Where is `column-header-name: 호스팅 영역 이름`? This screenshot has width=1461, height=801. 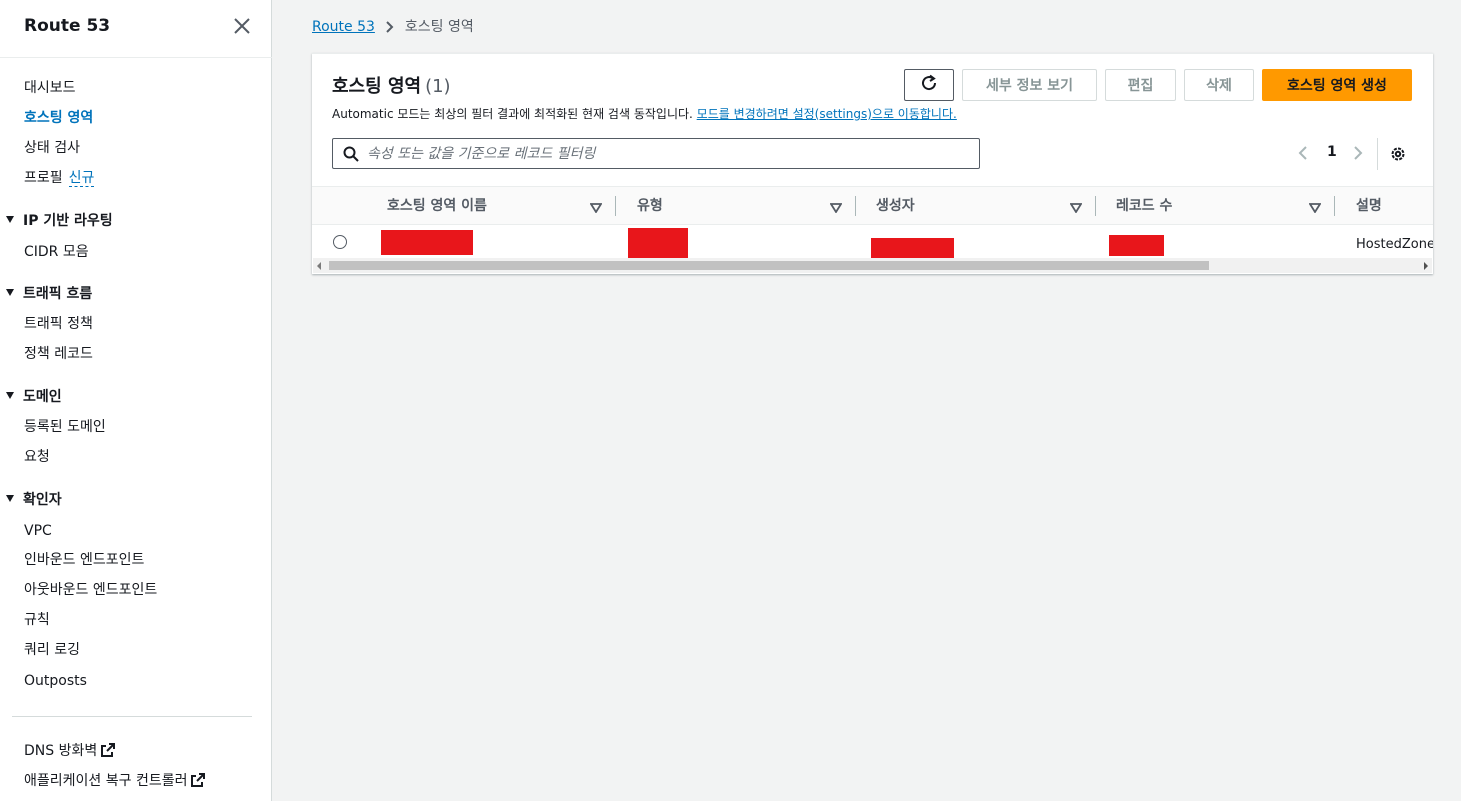 column-header-name: 호스팅 영역 이름 is located at coordinates (437, 206).